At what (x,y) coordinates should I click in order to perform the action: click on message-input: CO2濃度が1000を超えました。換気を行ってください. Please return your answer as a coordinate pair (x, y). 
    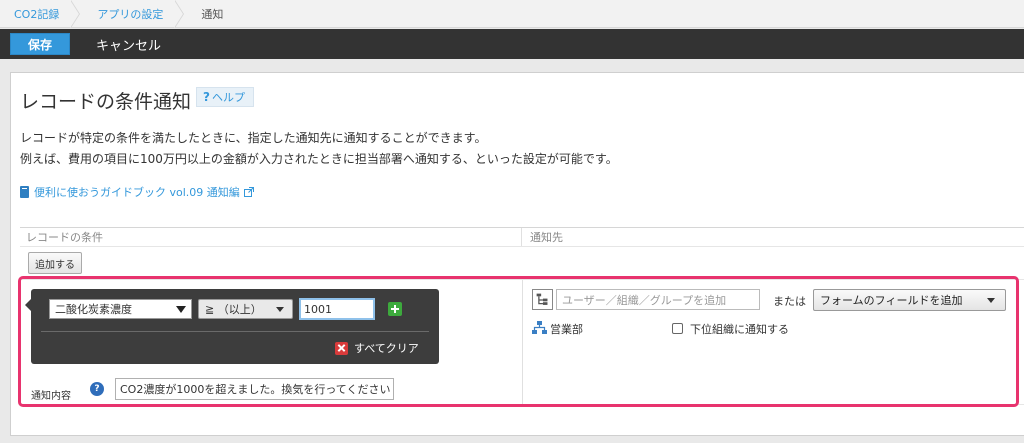
    Looking at the image, I should click on (254, 389).